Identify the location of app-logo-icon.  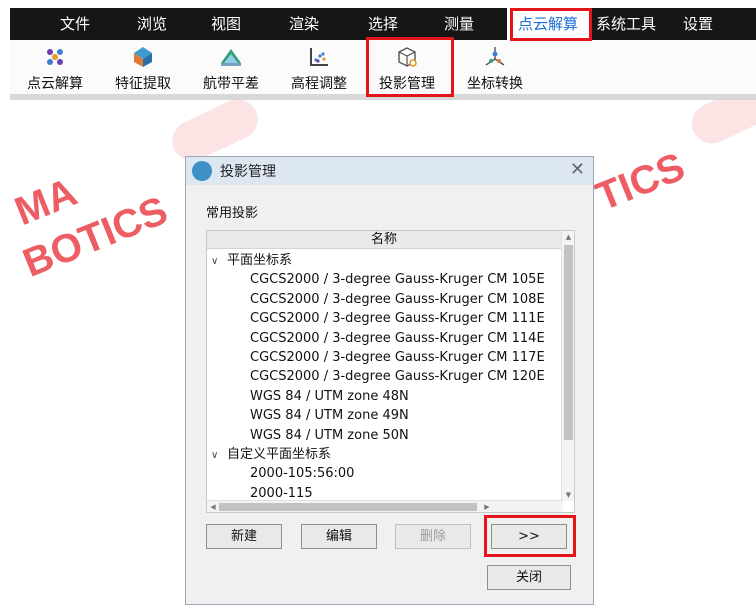
(202, 171).